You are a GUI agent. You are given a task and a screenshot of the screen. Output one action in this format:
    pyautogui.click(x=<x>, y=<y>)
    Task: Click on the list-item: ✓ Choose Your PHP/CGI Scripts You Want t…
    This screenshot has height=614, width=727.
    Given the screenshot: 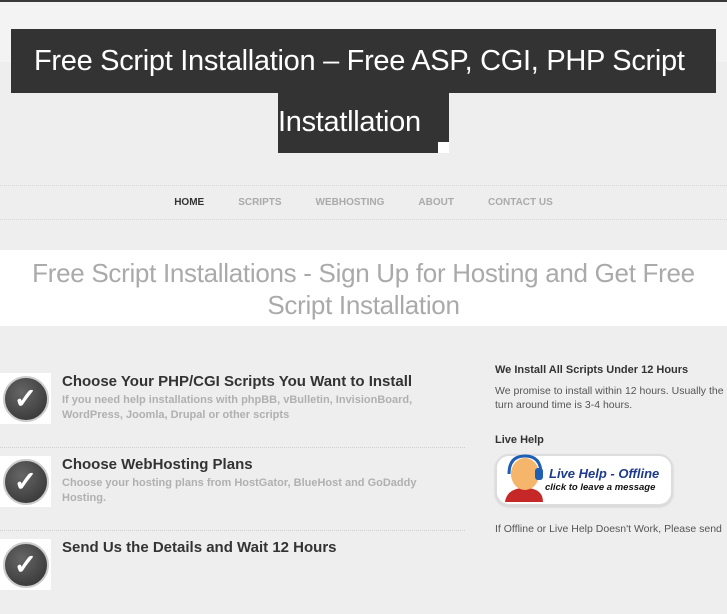 What is the action you would take?
    pyautogui.click(x=232, y=406)
    